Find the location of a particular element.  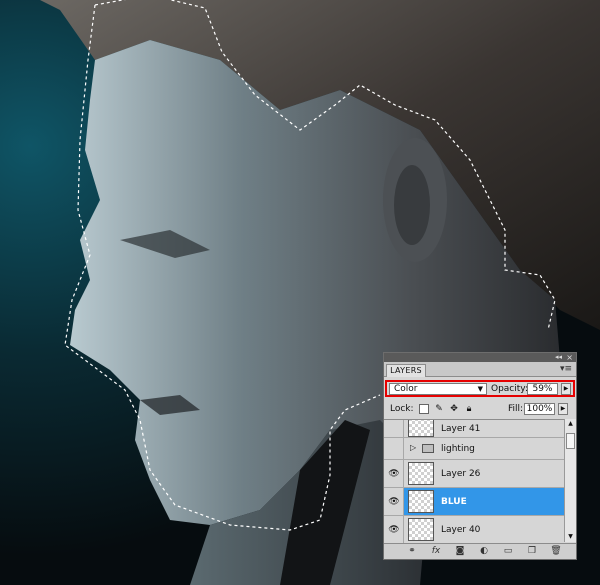

panel-bottom-toolbar: ⚭ fx ◙ ◐ ▭ ❐ 🗑︎ is located at coordinates (480, 551).